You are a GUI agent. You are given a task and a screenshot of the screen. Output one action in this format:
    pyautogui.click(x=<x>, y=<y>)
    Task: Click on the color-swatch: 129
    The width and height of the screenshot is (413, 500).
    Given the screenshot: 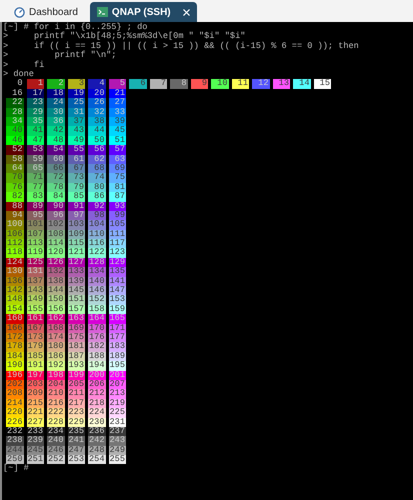 What is the action you would take?
    pyautogui.click(x=117, y=263)
    